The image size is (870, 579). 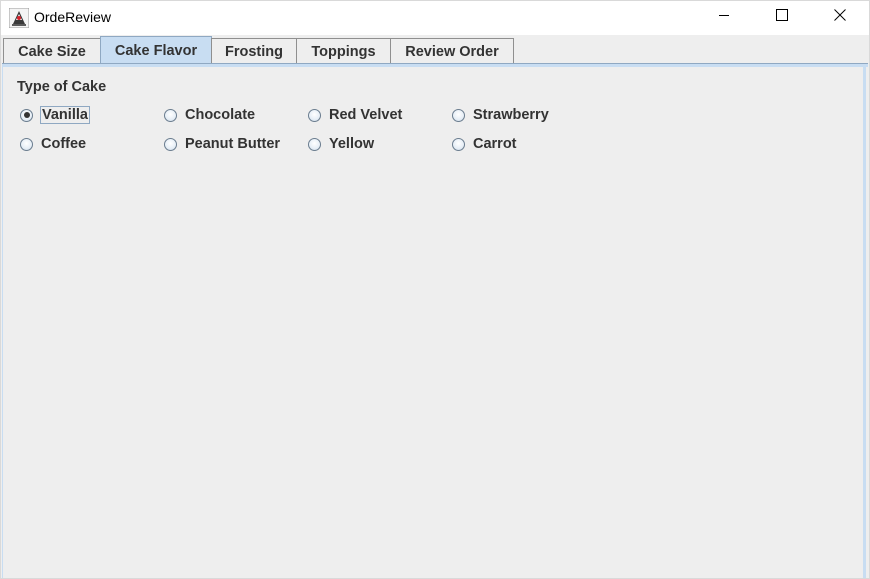 What do you see at coordinates (435, 18) in the screenshot?
I see `title-bar: OrdeReview` at bounding box center [435, 18].